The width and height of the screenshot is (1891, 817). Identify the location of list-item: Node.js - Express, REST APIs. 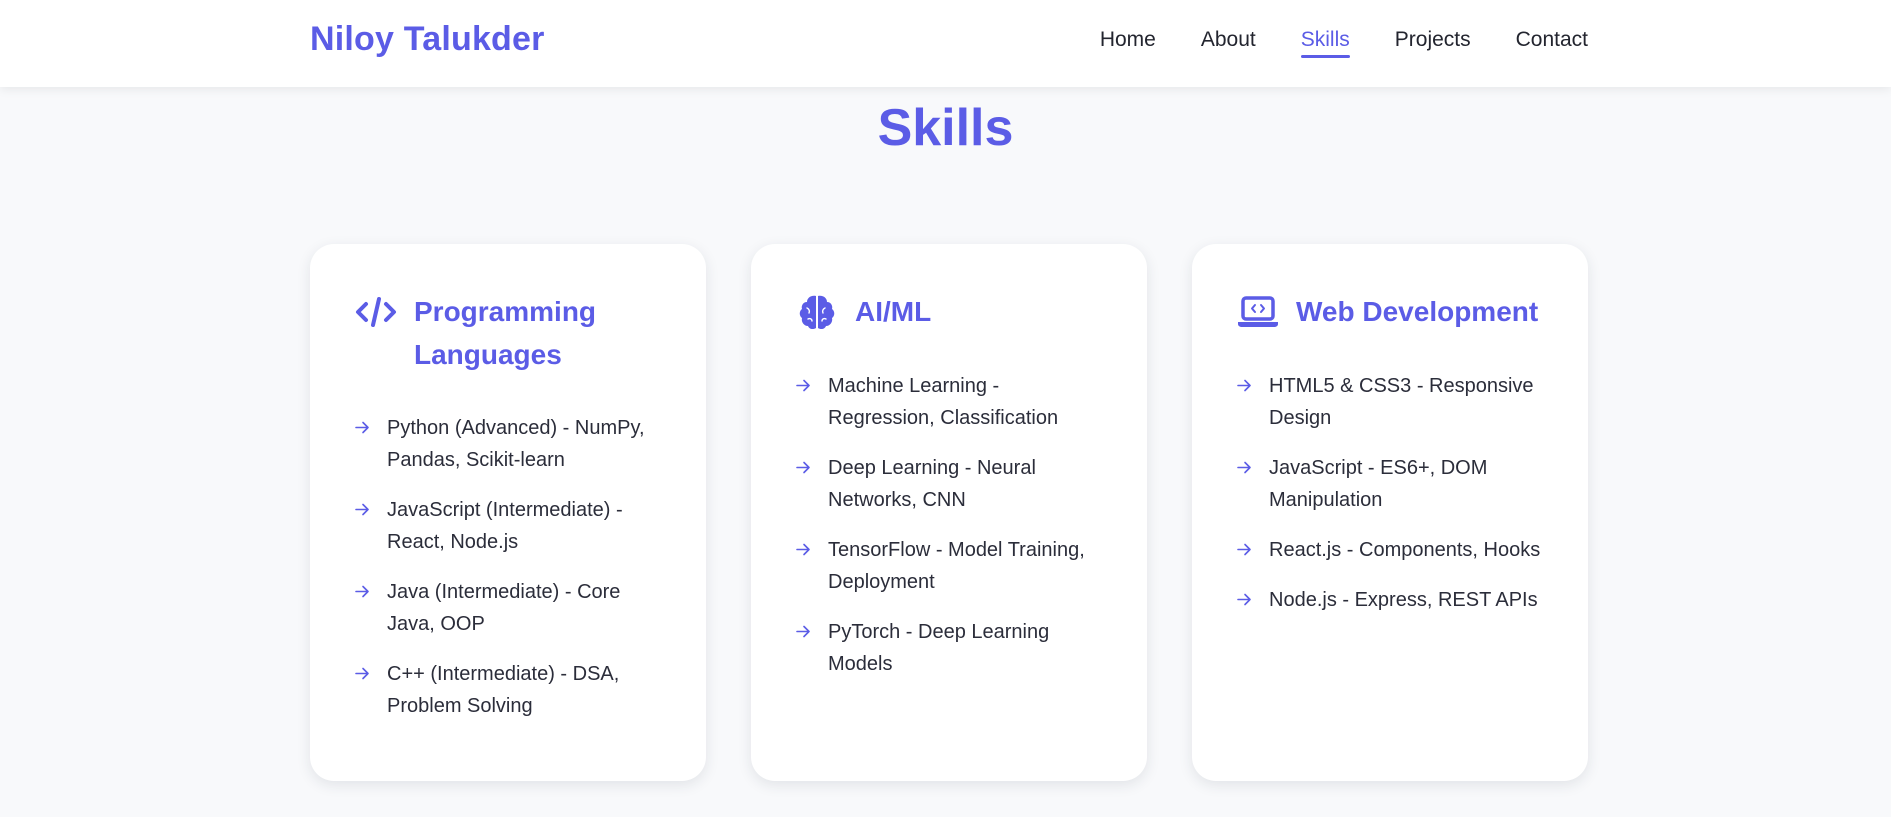
(1390, 600).